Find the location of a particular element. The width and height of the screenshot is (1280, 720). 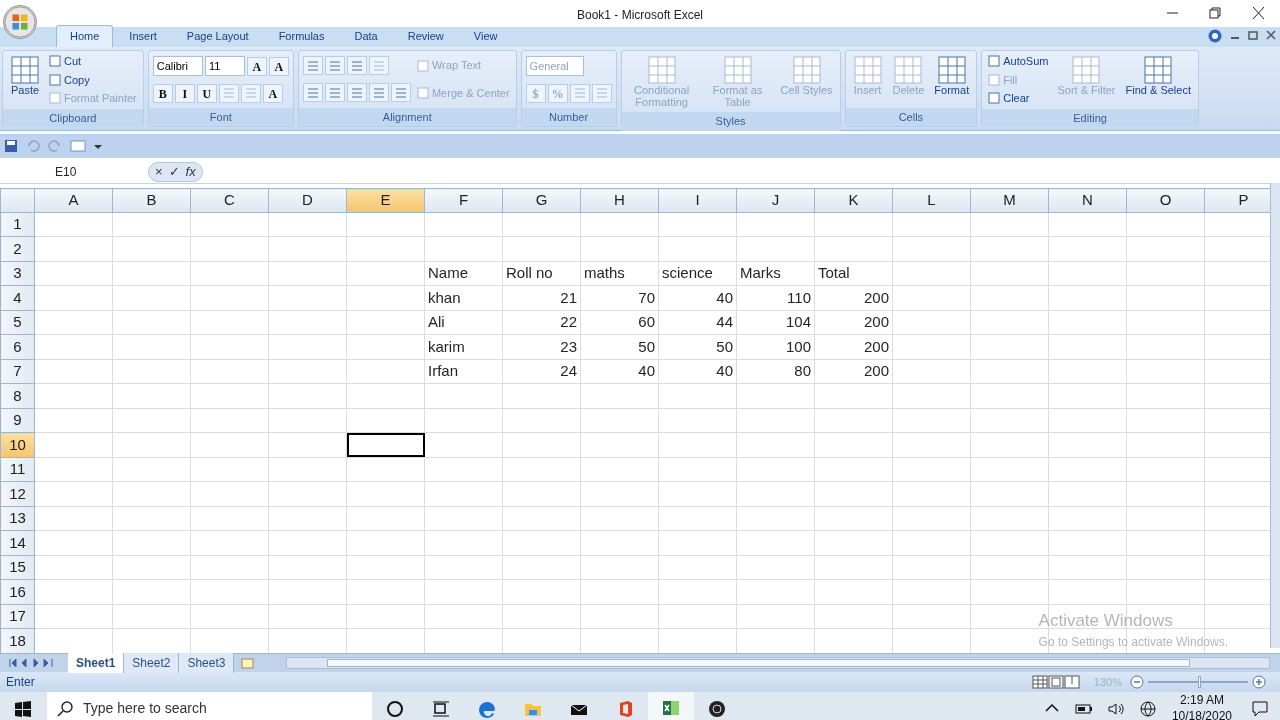

ribbon-button: Format is located at coordinates (952, 79).